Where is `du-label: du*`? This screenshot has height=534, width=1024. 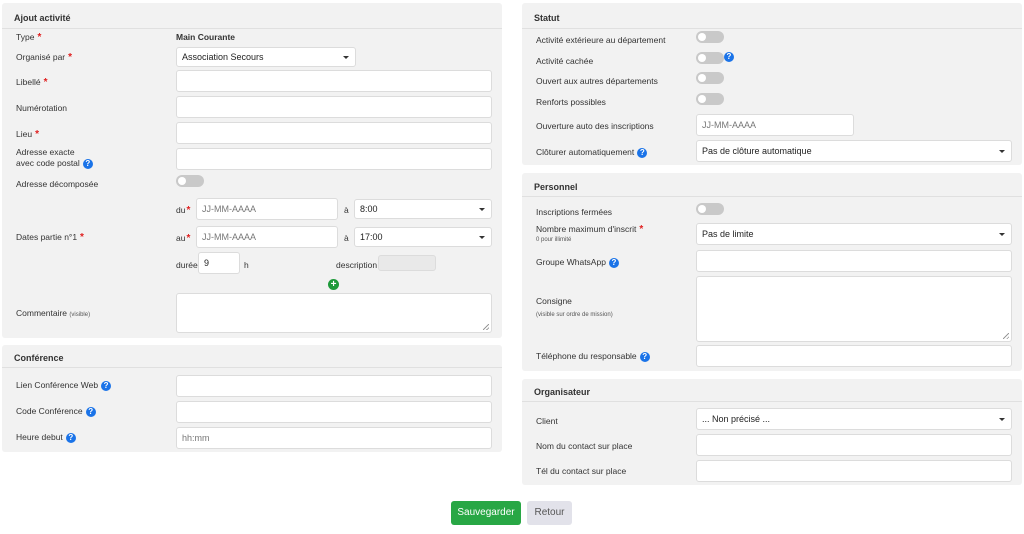 du-label: du* is located at coordinates (183, 210).